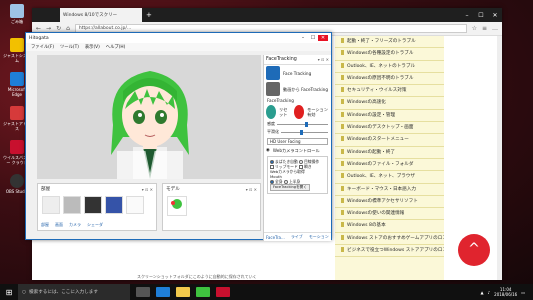  I want to click on tab-room: 部屋, so click(45, 225).